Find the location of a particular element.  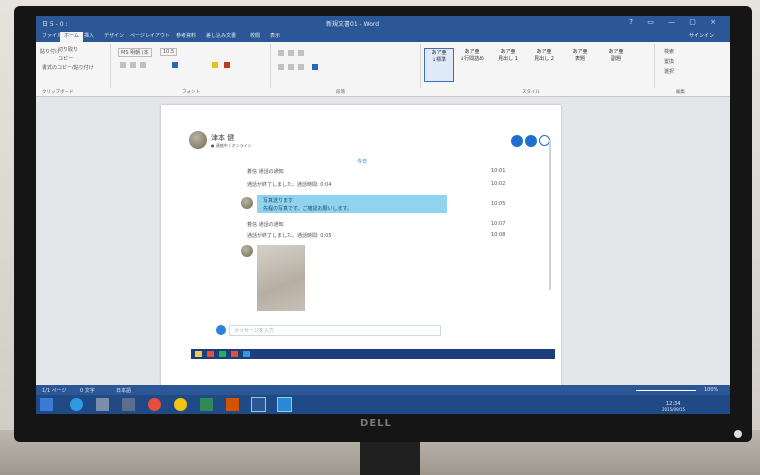

start-icon is located at coordinates (46, 404).